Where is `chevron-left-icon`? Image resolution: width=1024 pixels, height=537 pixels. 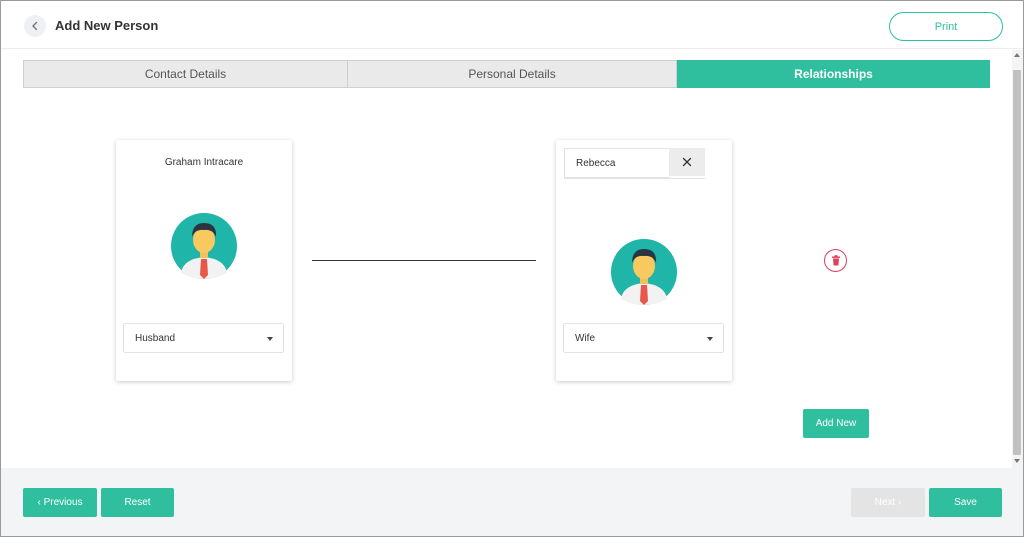 chevron-left-icon is located at coordinates (35, 26).